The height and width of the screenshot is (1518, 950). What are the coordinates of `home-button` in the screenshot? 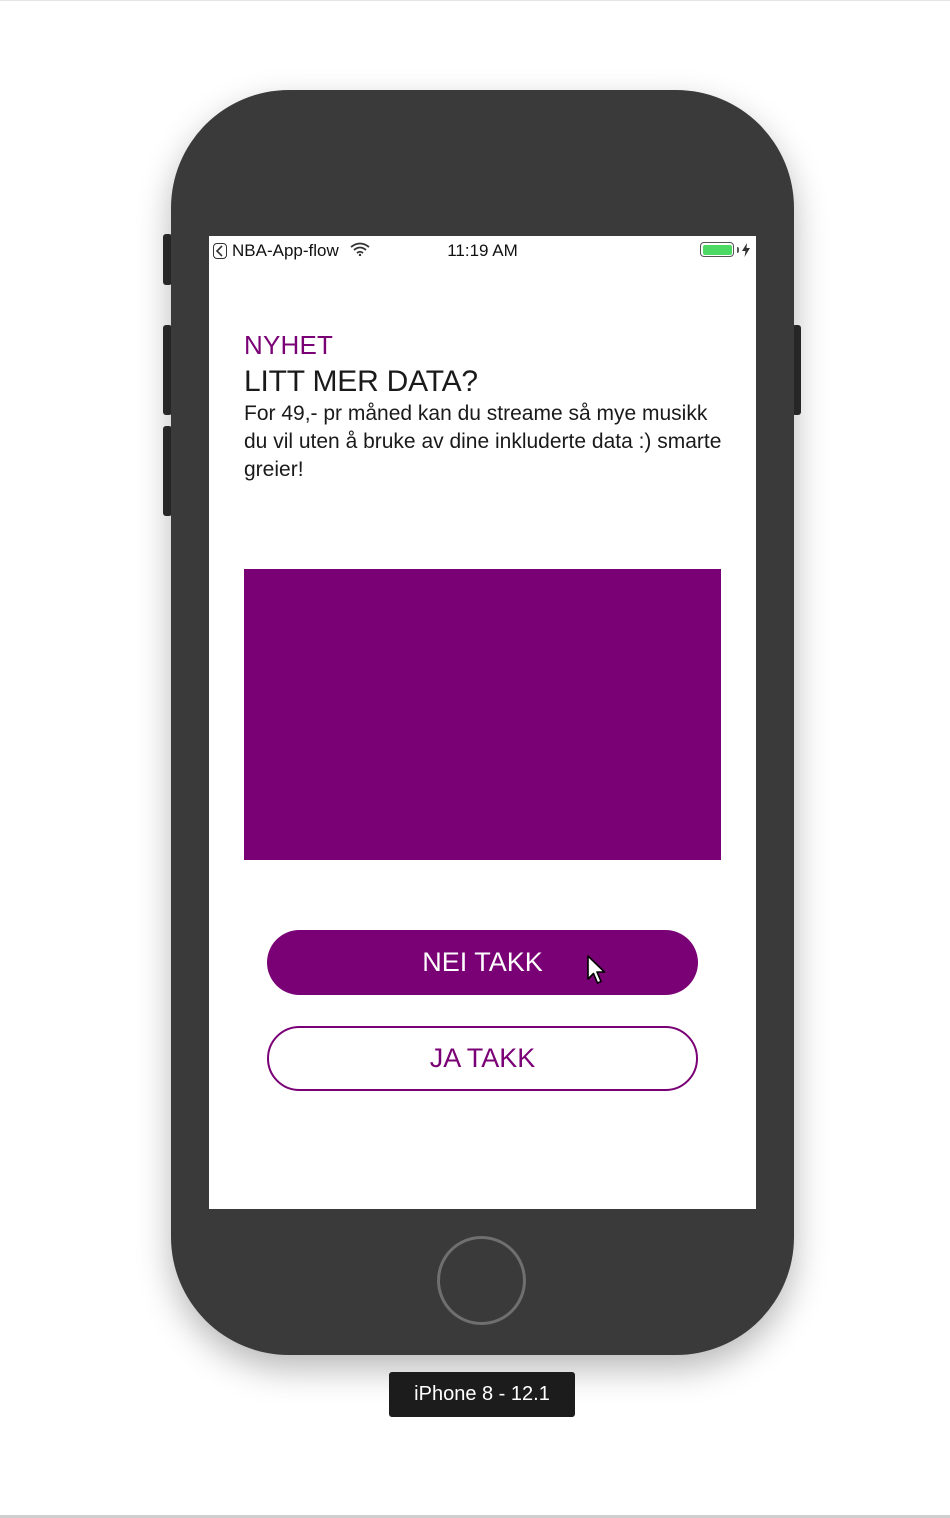 It's located at (481, 1280).